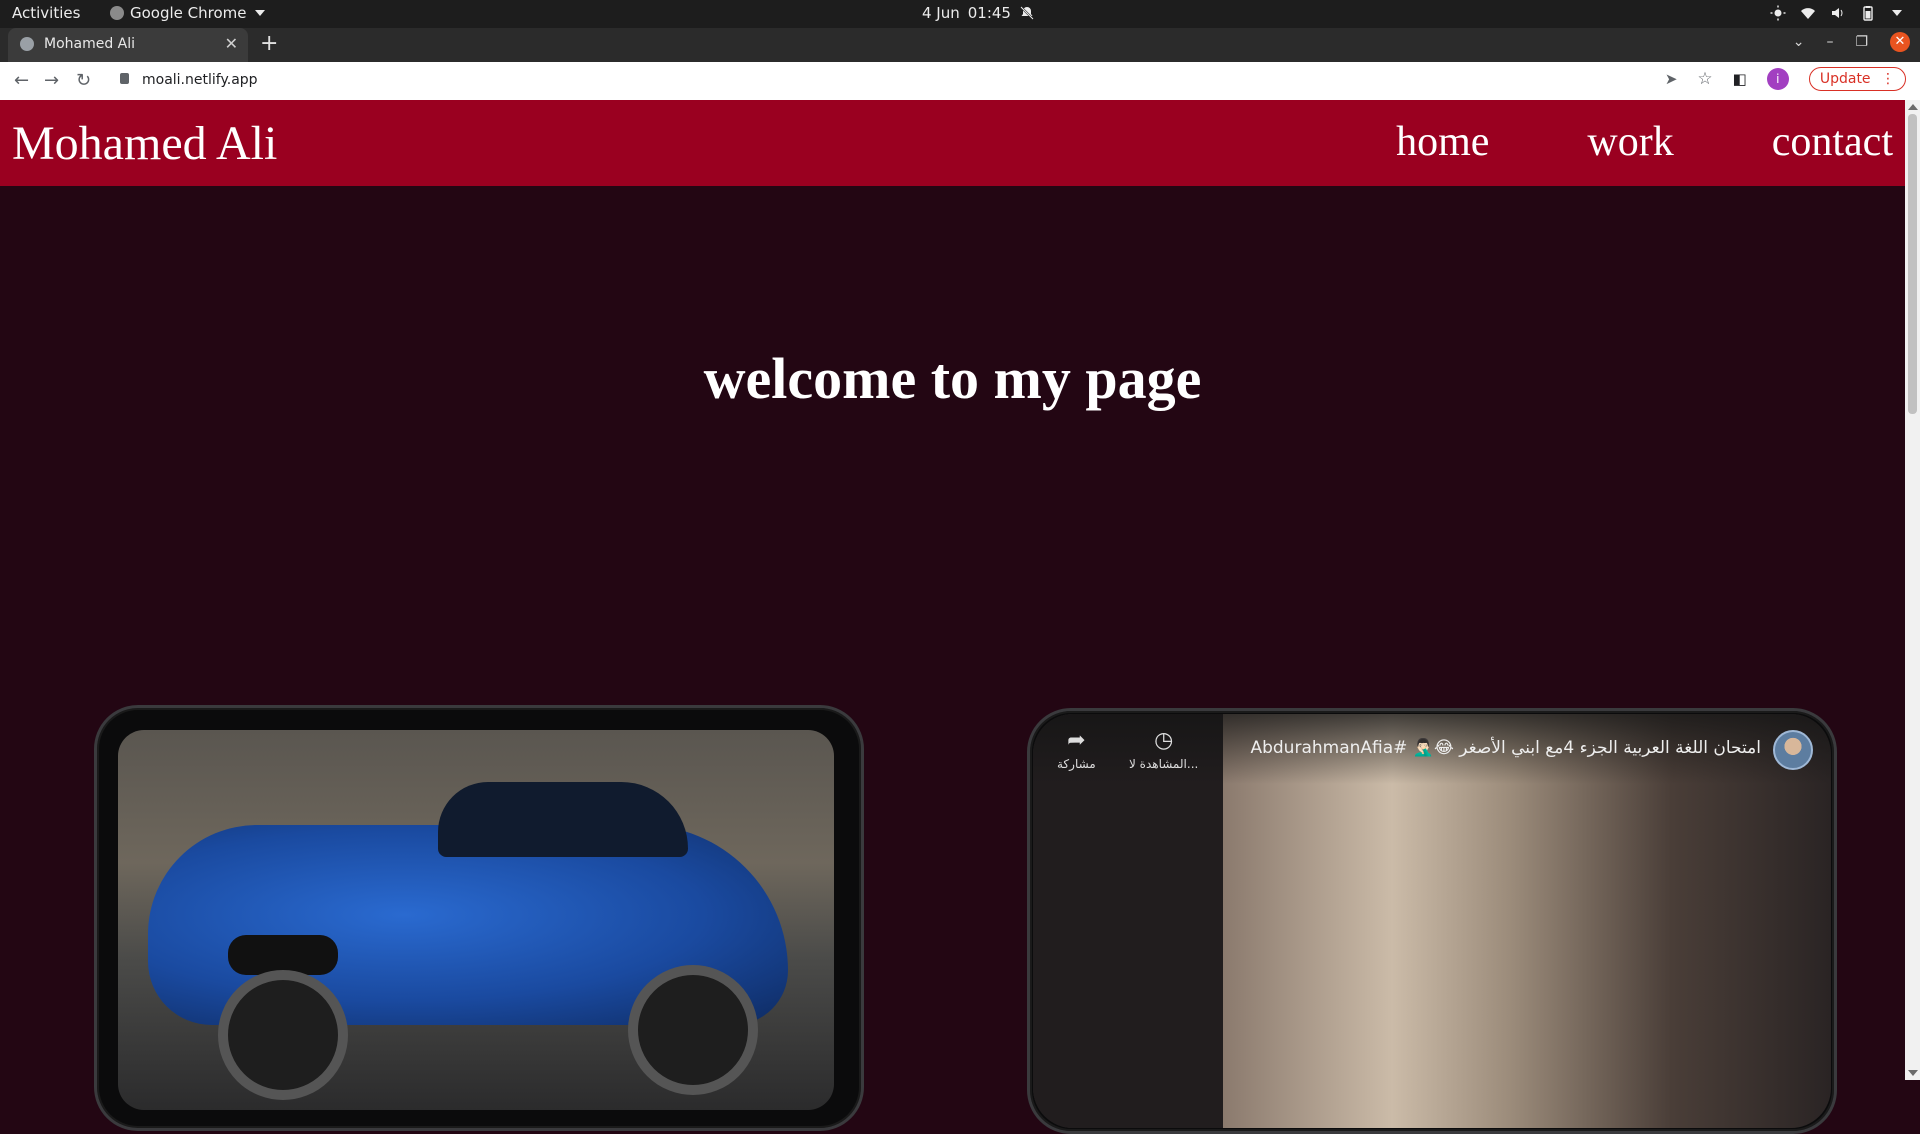 Image resolution: width=1920 pixels, height=1134 pixels. What do you see at coordinates (51, 80) in the screenshot?
I see `forward-icon: →` at bounding box center [51, 80].